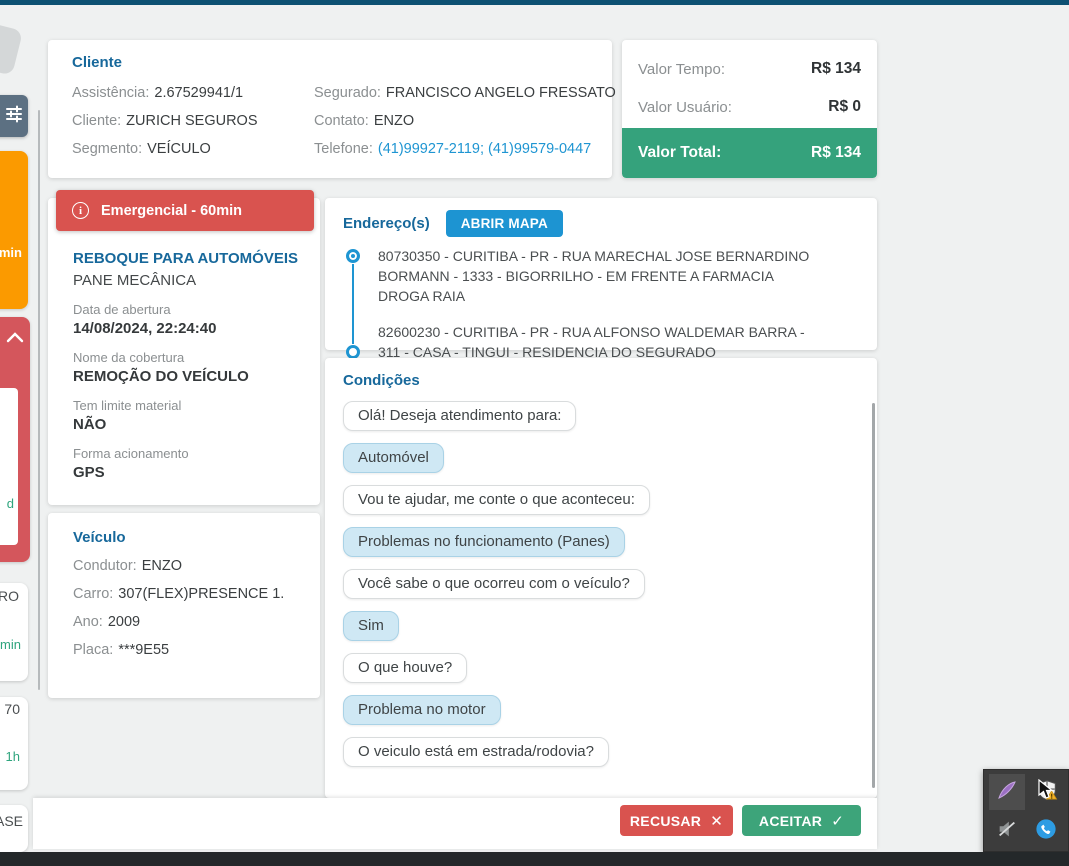 Image resolution: width=1069 pixels, height=866 pixels. I want to click on emergency-banner: i Emergencial - 60min, so click(185, 210).